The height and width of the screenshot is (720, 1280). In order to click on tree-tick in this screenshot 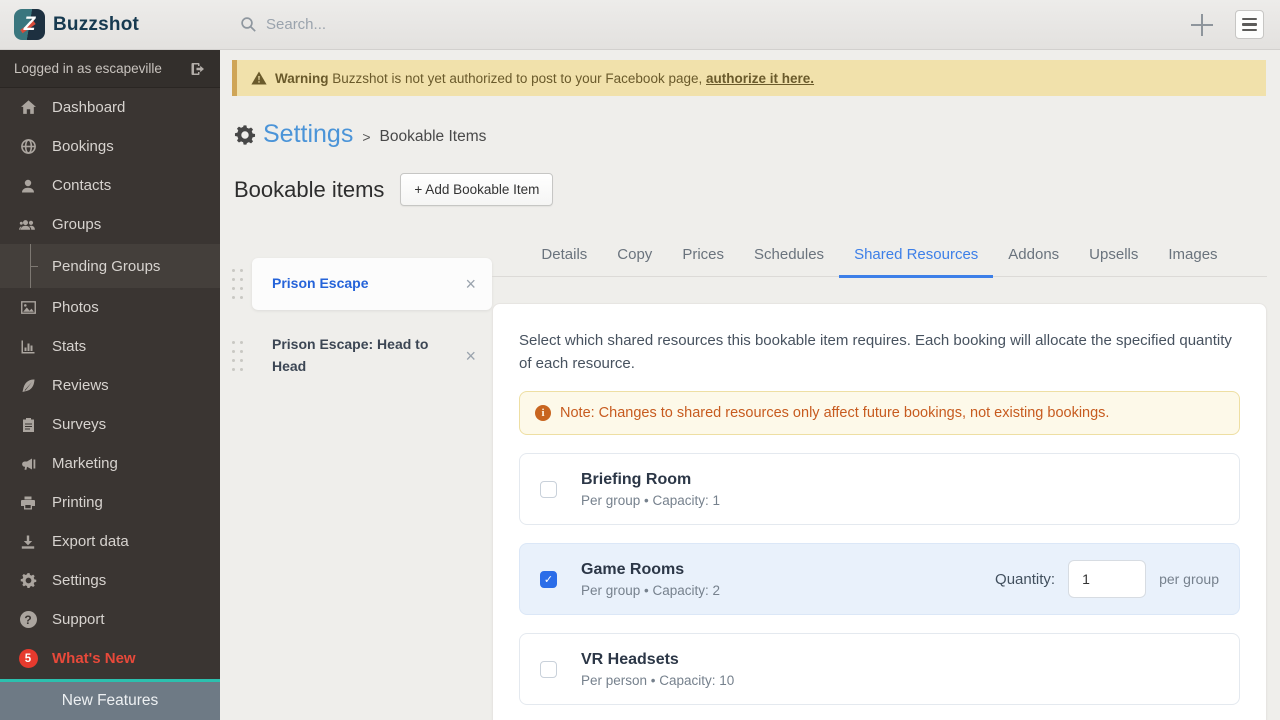, I will do `click(34, 266)`.